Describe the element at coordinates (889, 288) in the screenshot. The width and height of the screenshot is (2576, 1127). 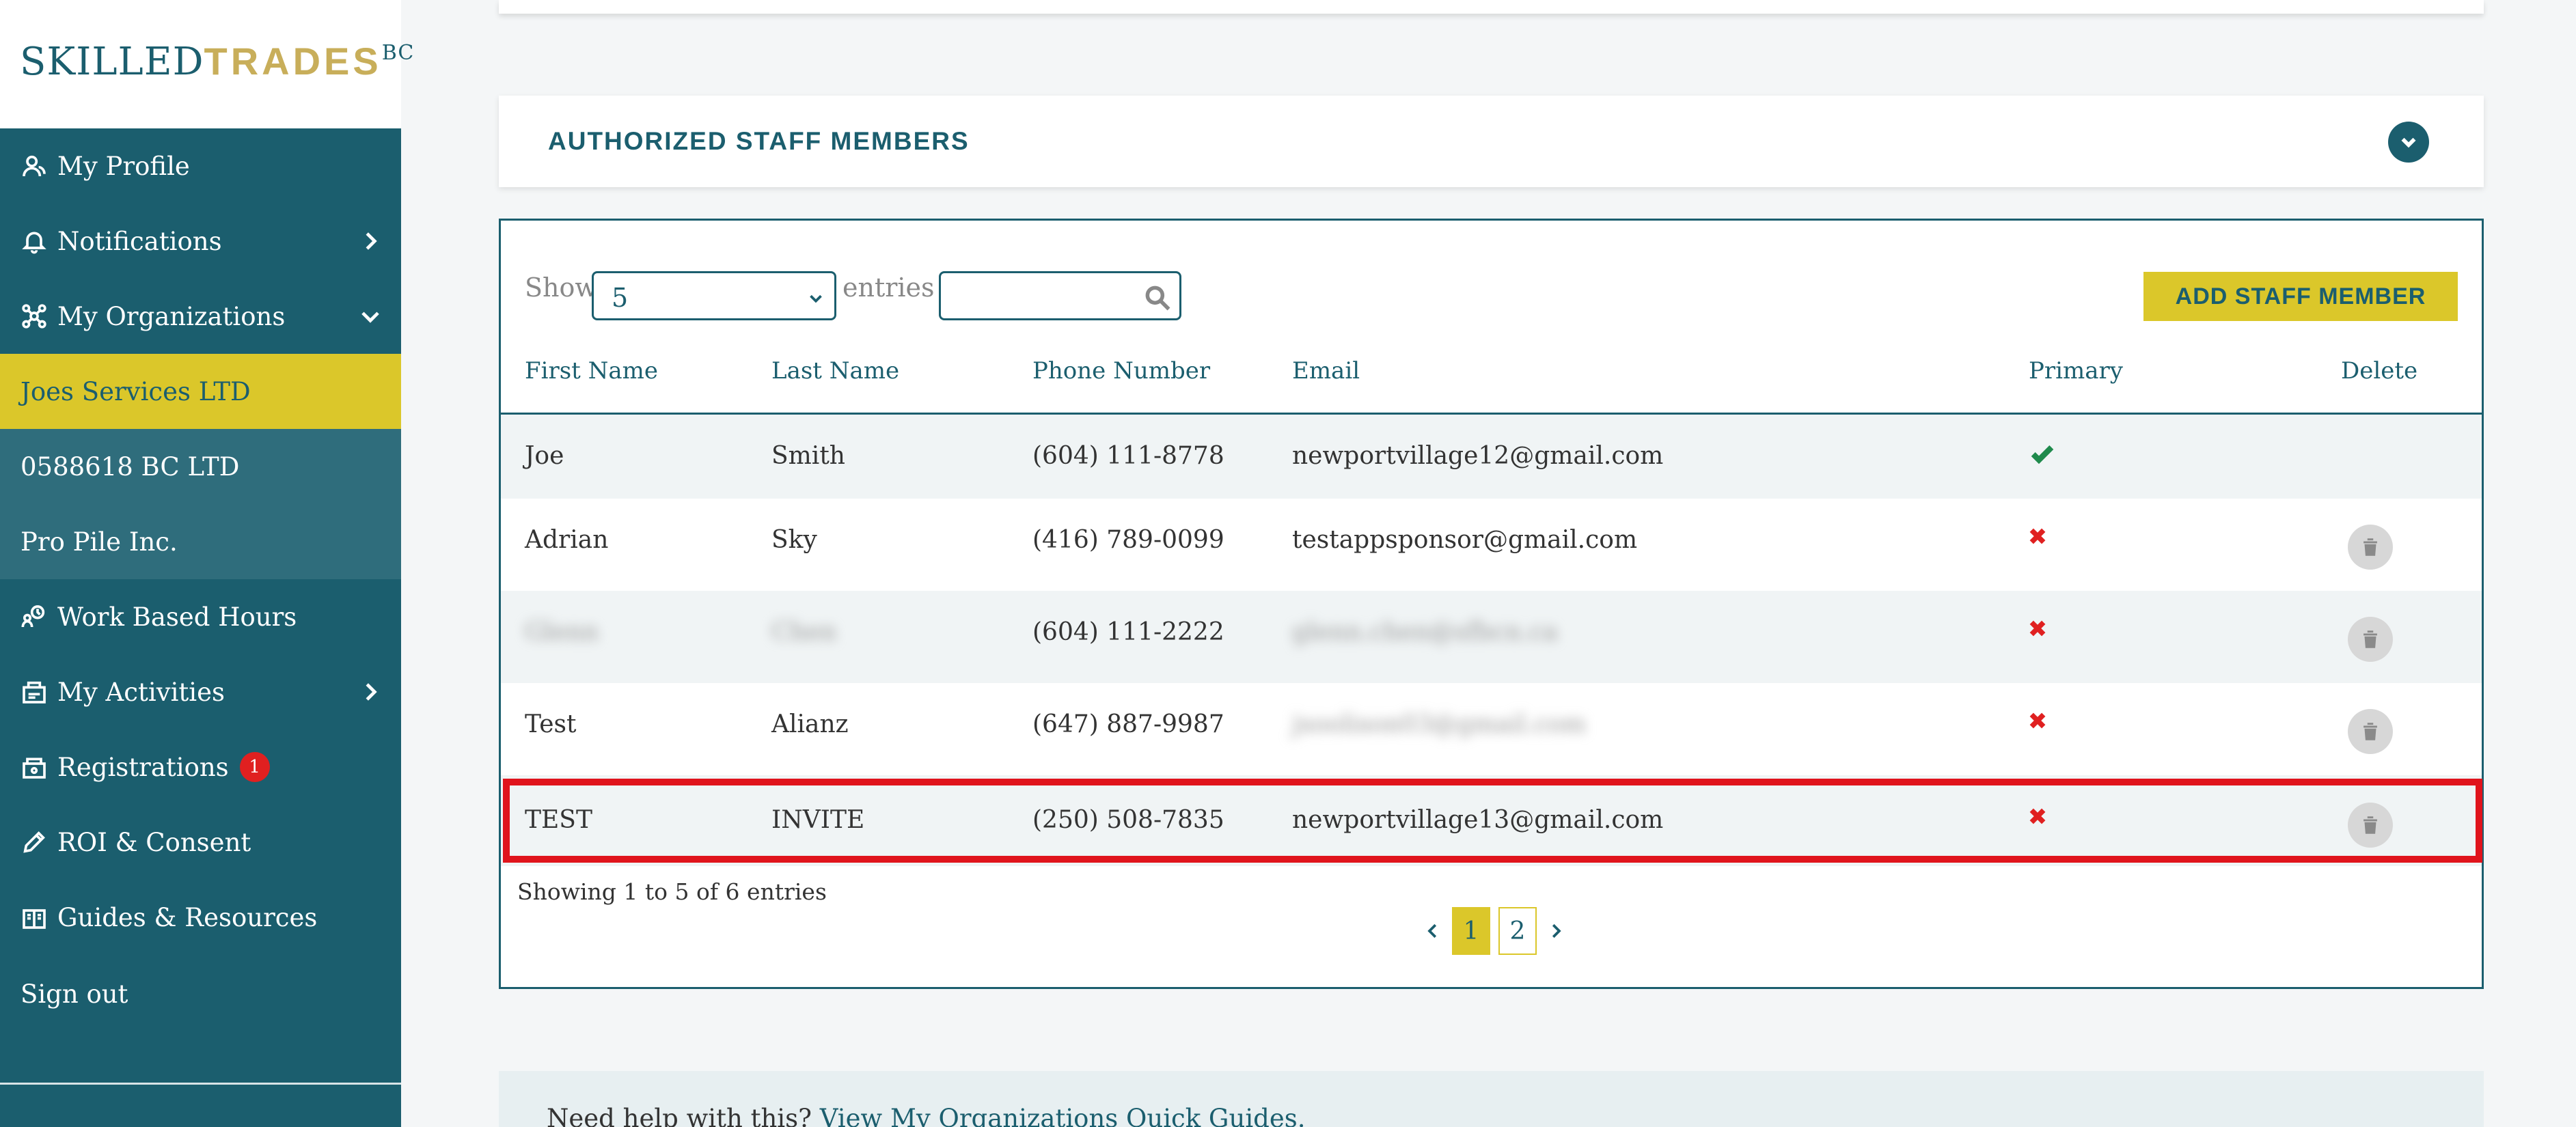
I see `entries-label: entries` at that location.